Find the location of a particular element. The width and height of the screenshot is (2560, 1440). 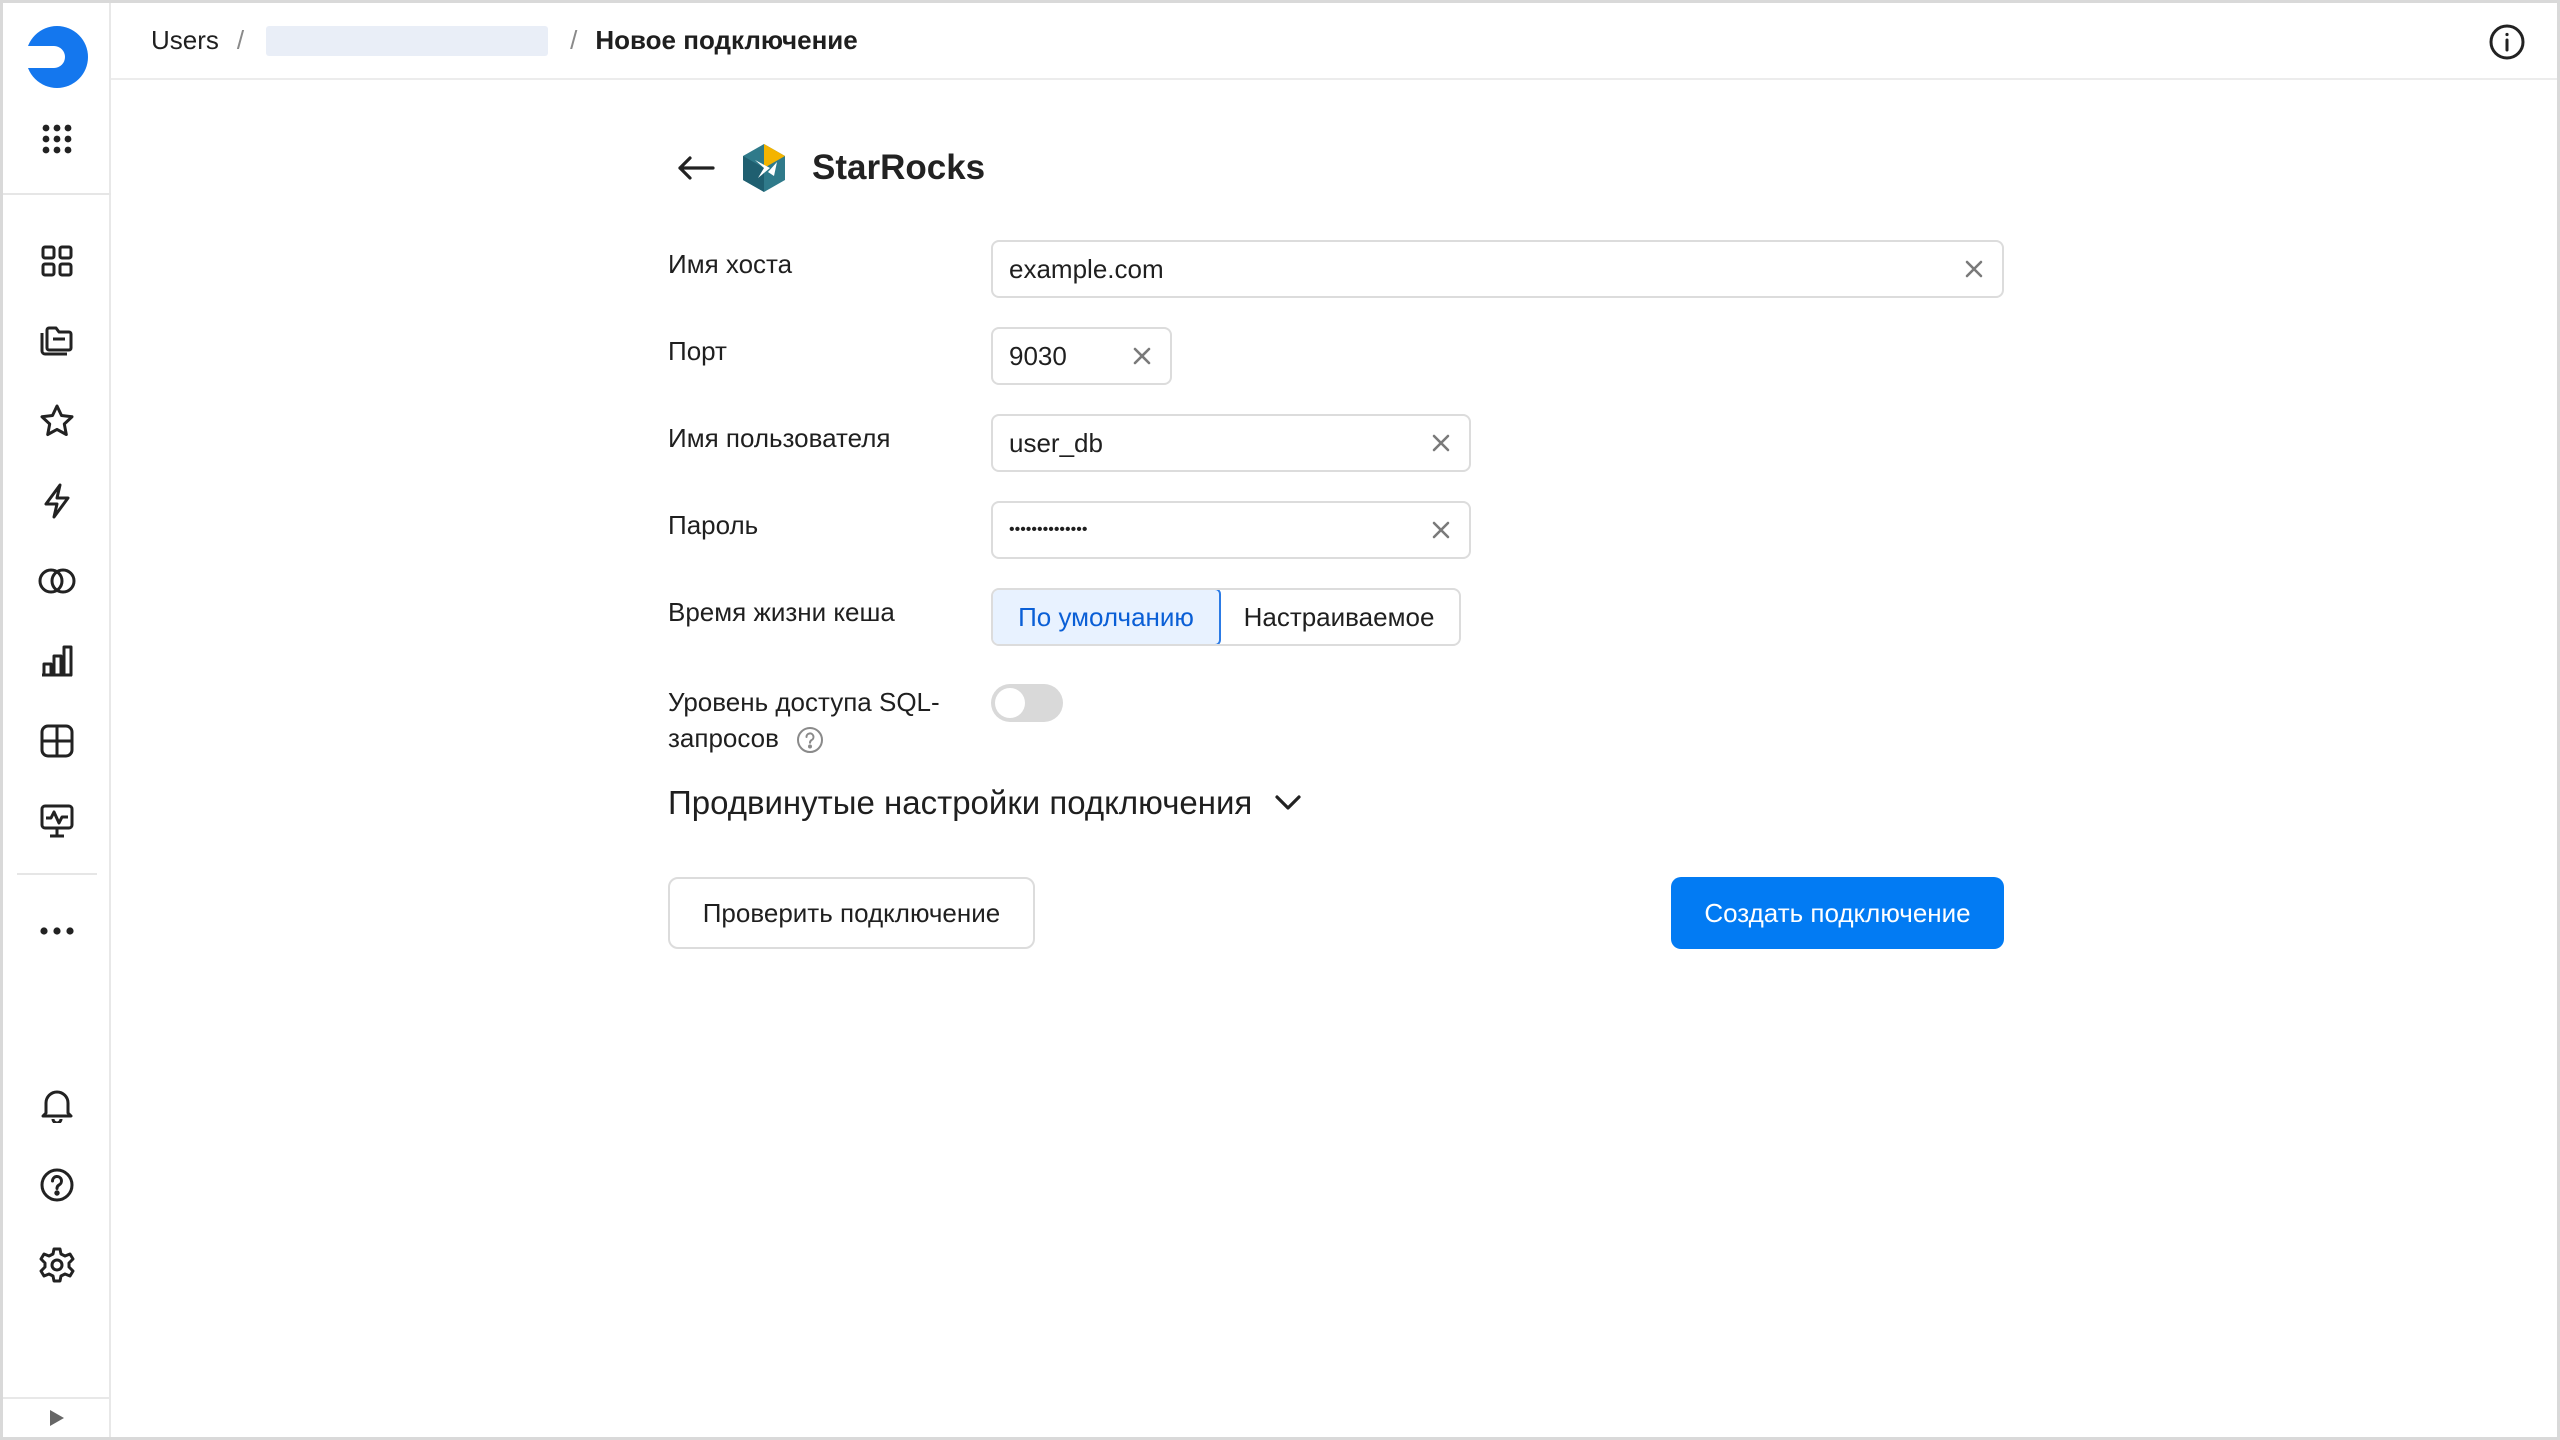

password-label: Пароль is located at coordinates (713, 525).